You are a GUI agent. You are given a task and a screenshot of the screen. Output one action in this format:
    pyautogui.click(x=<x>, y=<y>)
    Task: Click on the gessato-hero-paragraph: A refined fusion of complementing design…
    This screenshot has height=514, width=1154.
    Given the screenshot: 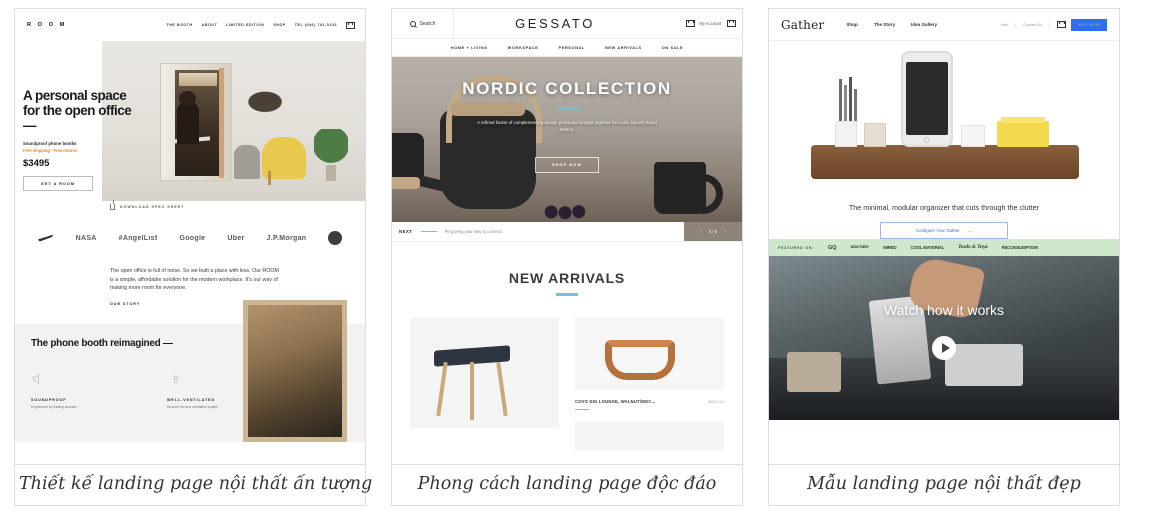 What is the action you would take?
    pyautogui.click(x=567, y=125)
    